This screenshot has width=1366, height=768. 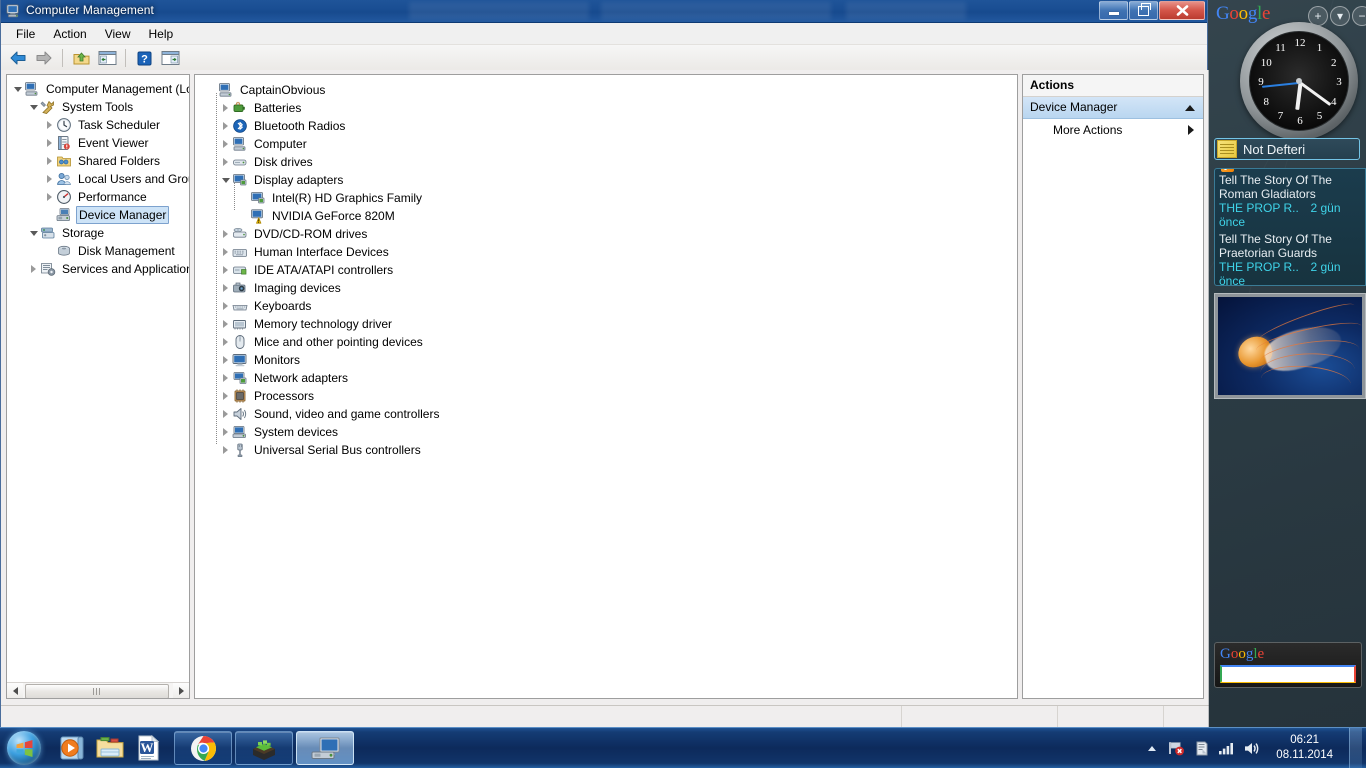 What do you see at coordinates (611, 90) in the screenshot?
I see `device-tree-root: CaptainObvious` at bounding box center [611, 90].